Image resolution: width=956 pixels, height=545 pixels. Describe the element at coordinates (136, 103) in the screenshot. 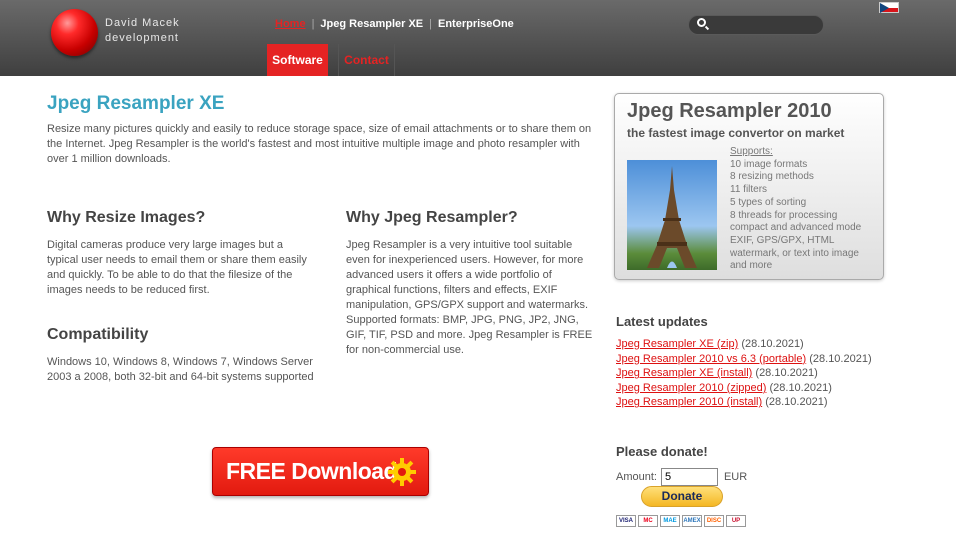

I see `page-title: Jpeg Resampler XE` at that location.